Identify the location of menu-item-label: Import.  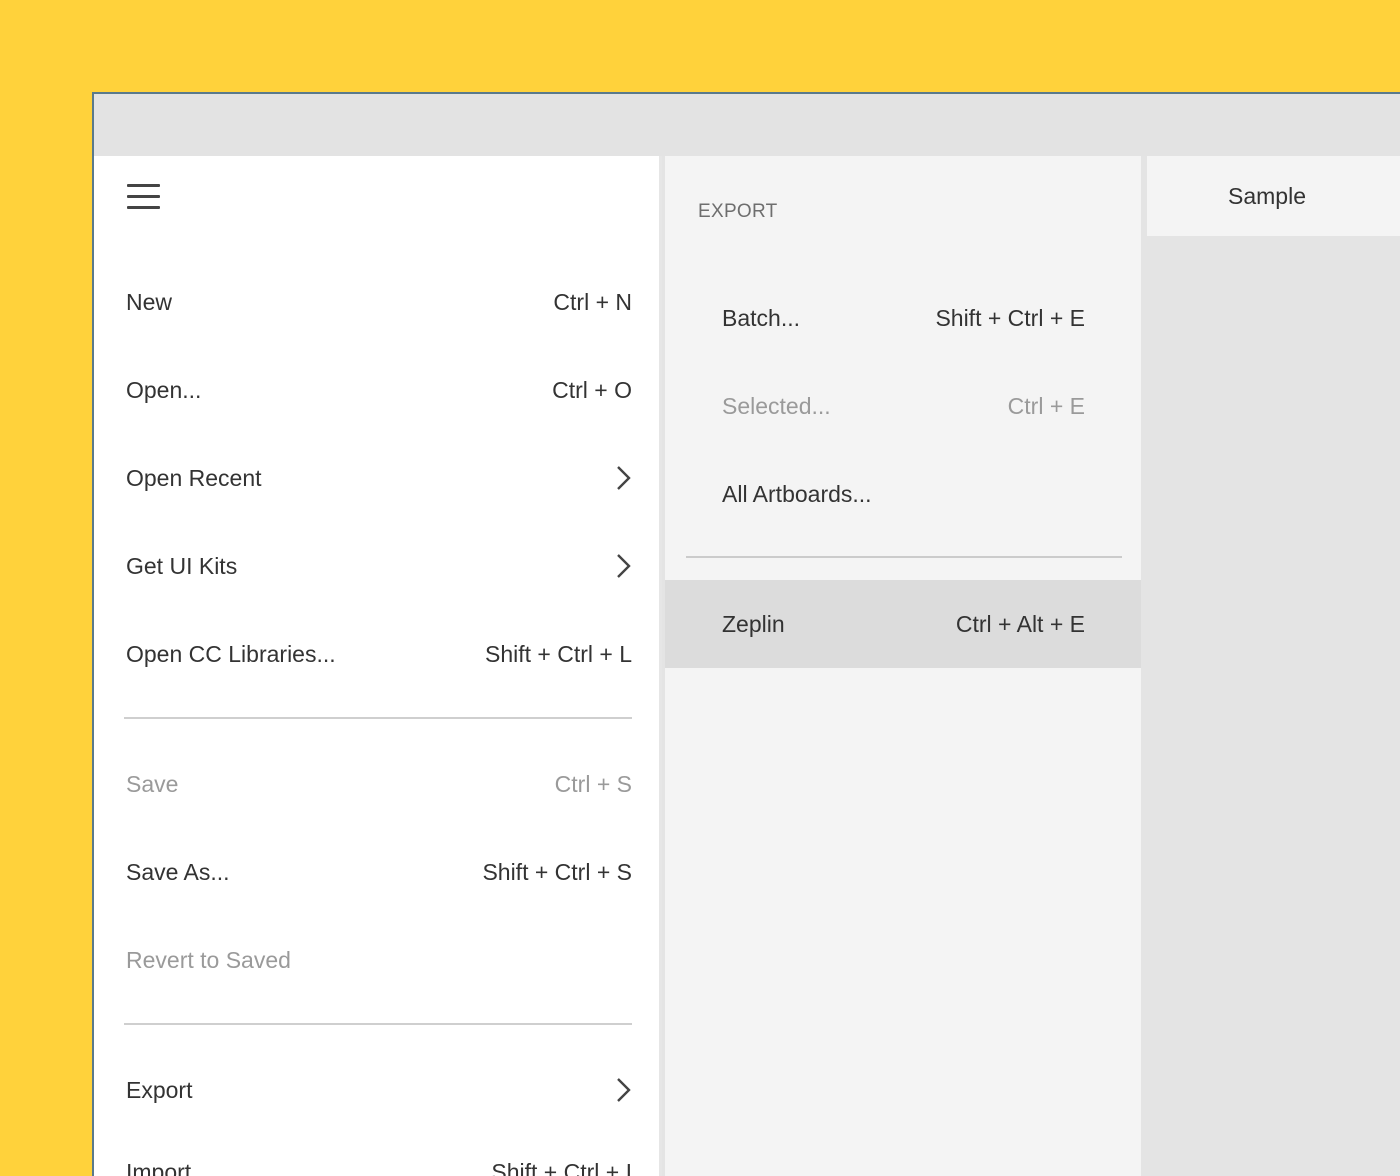
(159, 1167).